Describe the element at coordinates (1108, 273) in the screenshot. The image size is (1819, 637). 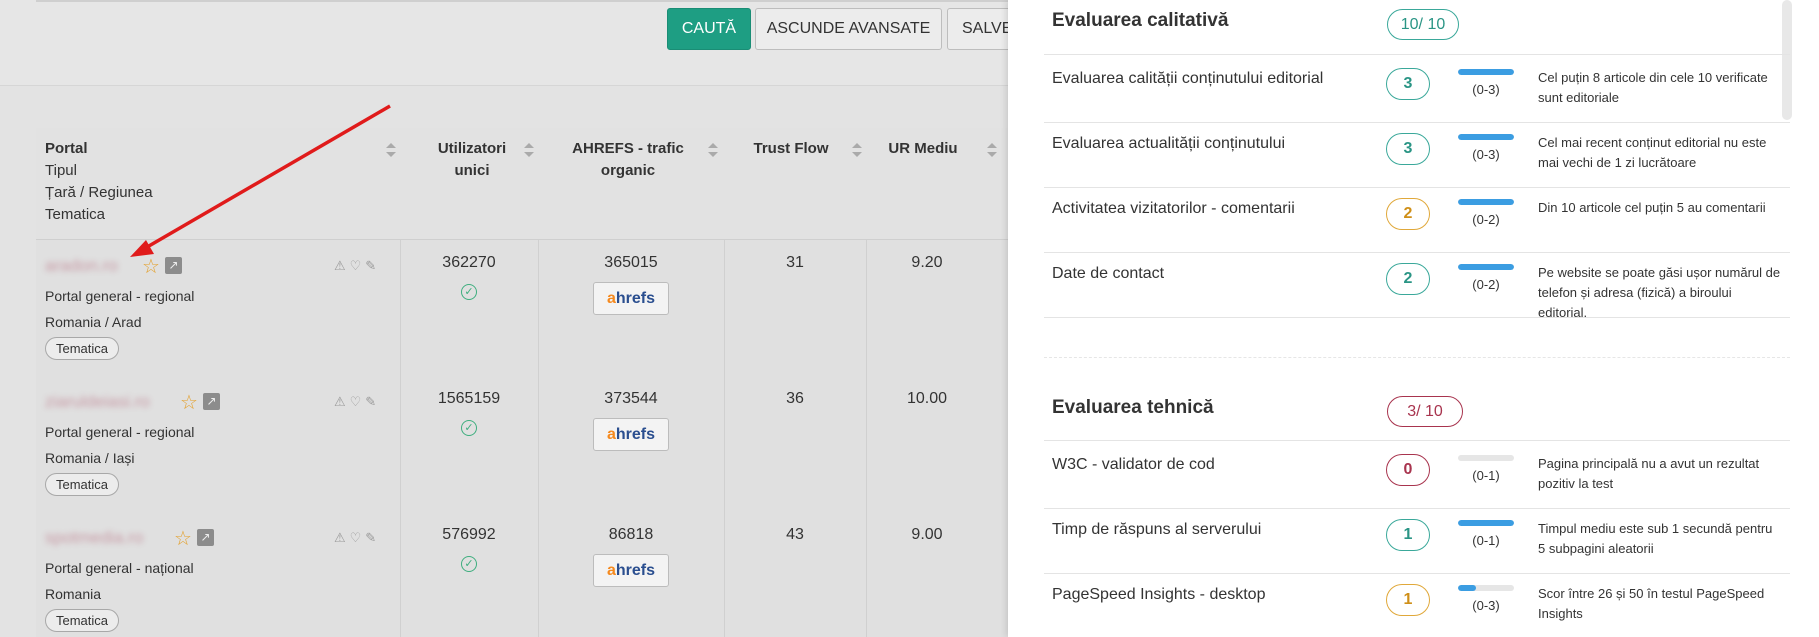
I see `criterion-label: Date de contact` at that location.